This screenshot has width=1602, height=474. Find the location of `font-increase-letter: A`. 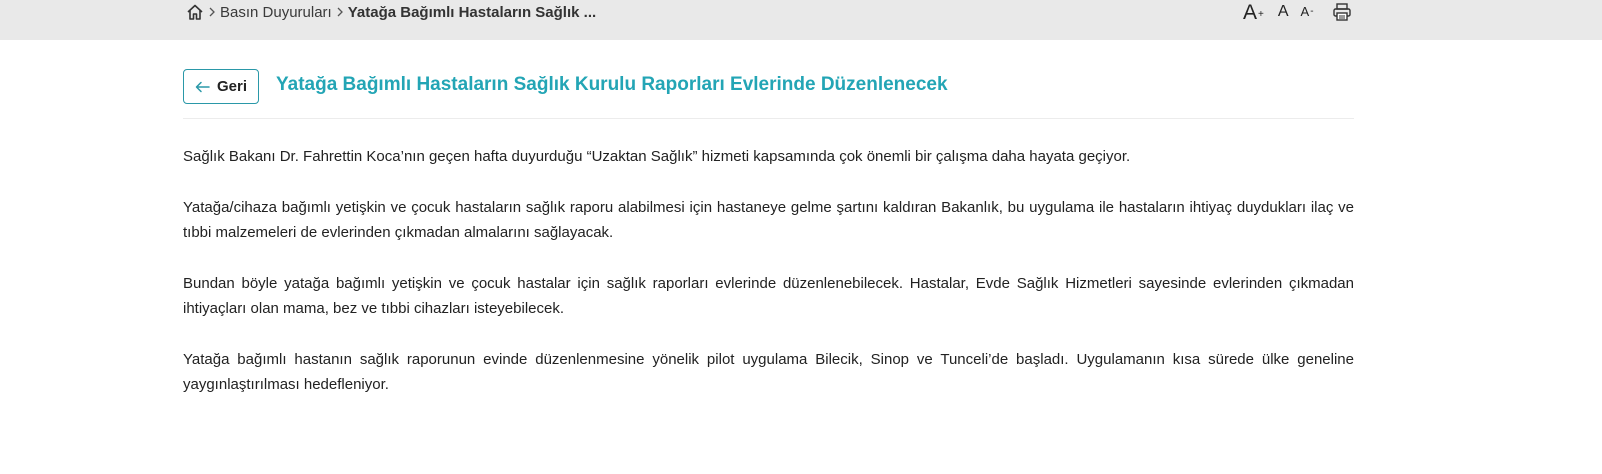

font-increase-letter: A is located at coordinates (1250, 12).